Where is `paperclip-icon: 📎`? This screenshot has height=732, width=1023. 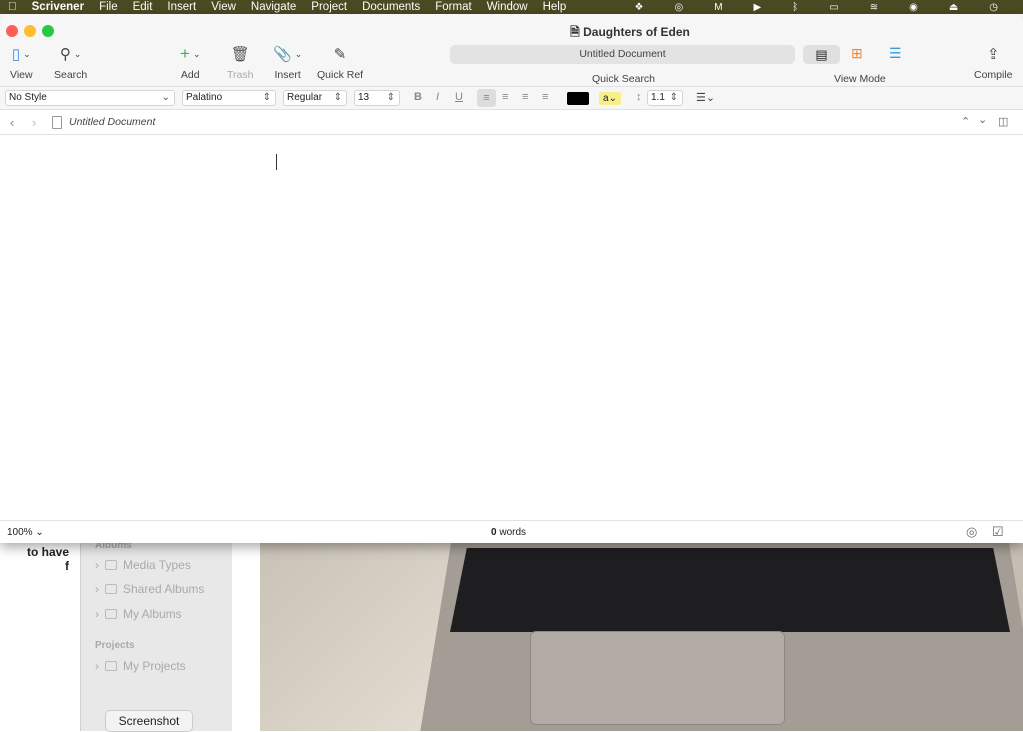
paperclip-icon: 📎 is located at coordinates (282, 54).